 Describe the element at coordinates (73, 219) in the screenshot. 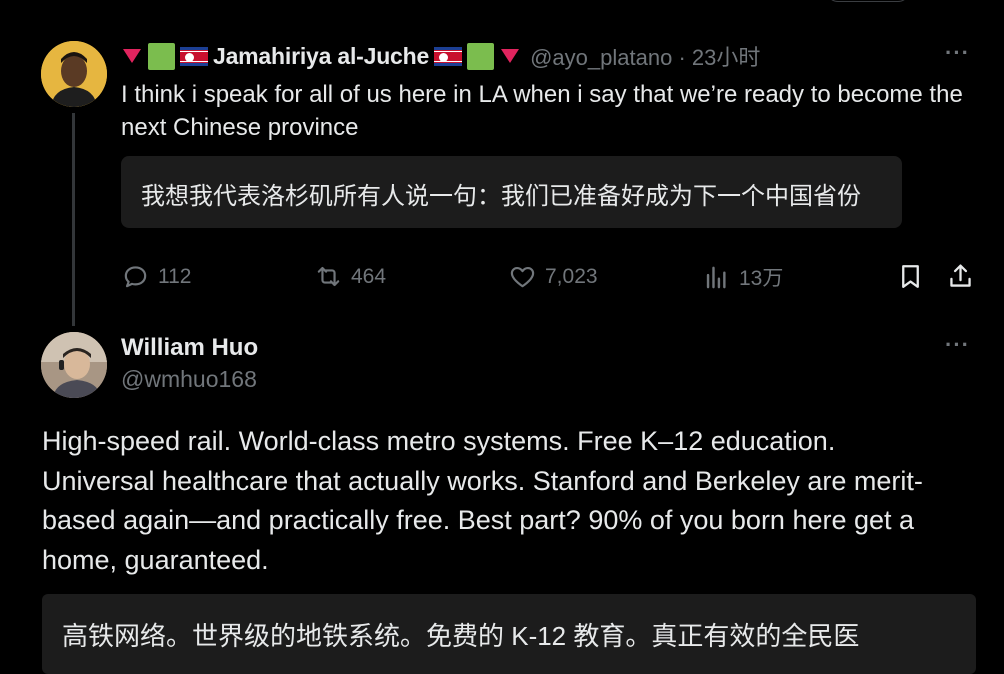

I see `thread-line` at that location.